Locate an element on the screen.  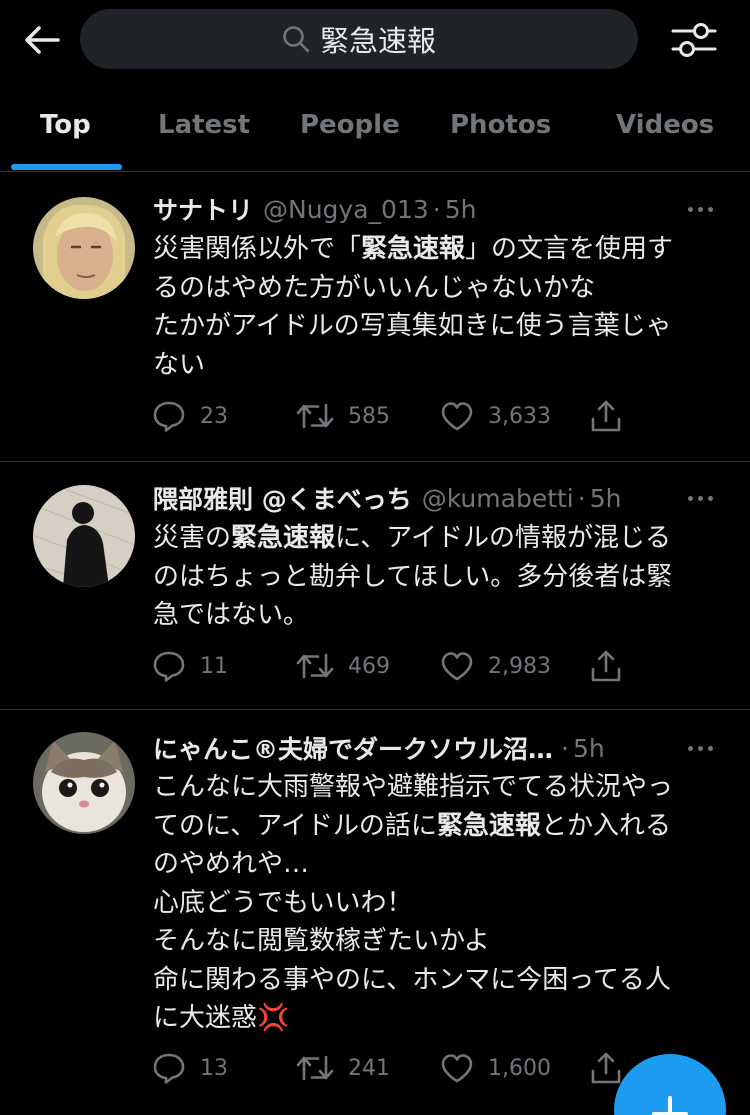
back-button is located at coordinates (42, 40).